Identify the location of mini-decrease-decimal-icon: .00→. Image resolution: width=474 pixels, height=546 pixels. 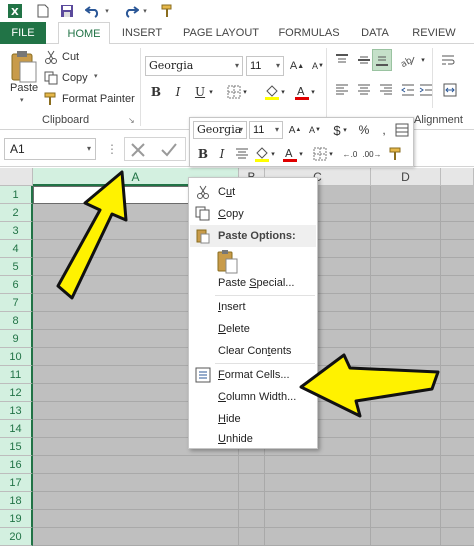
(372, 154).